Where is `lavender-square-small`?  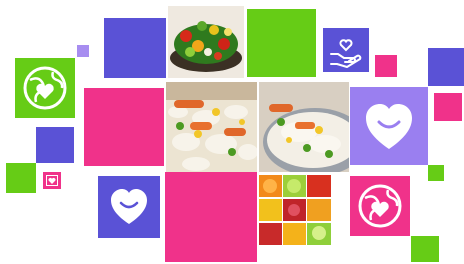 lavender-square-small is located at coordinates (83, 51).